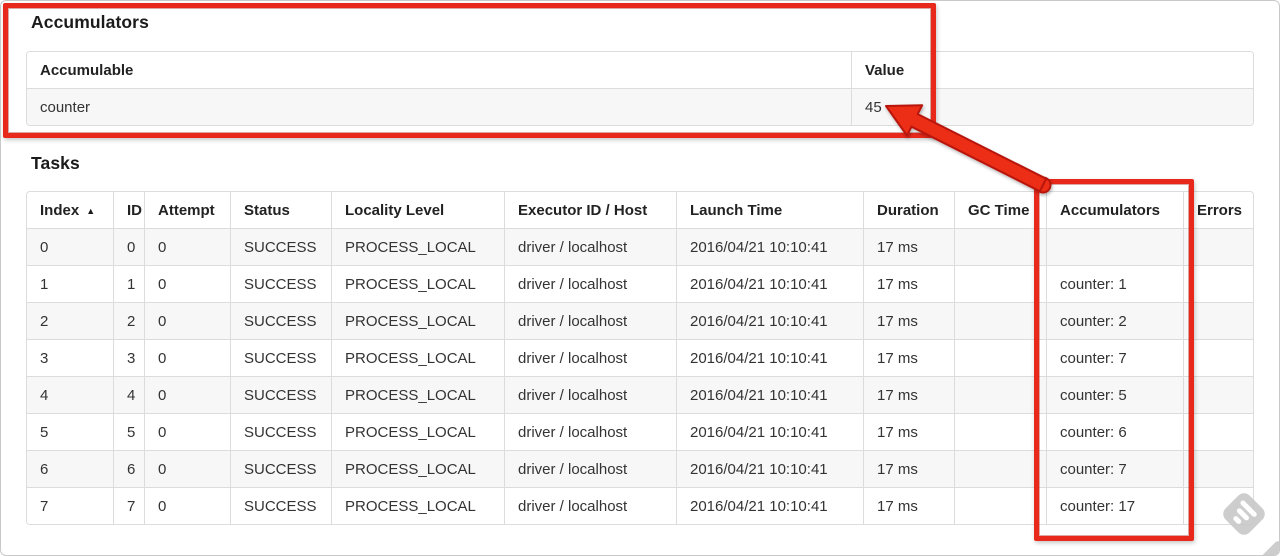 The height and width of the screenshot is (556, 1280). Describe the element at coordinates (60, 210) in the screenshot. I see `tasks-header-index-label: Index` at that location.